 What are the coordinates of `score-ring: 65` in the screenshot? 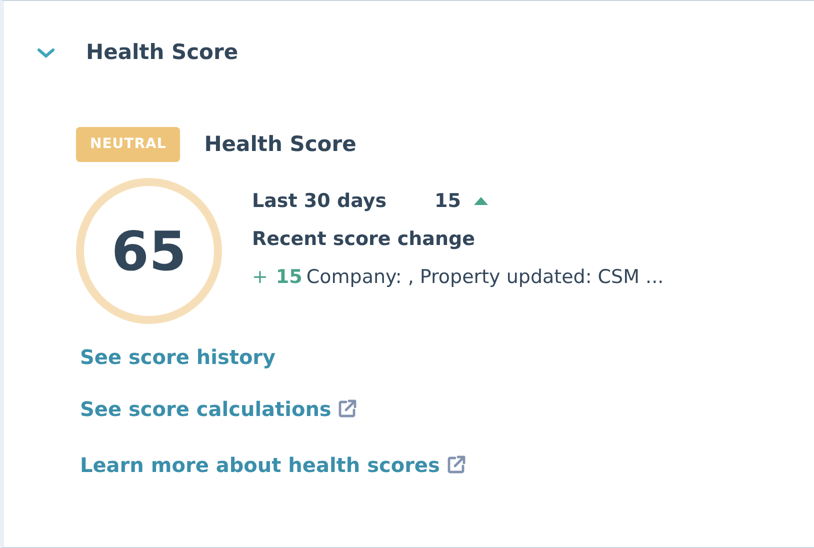 It's located at (149, 251).